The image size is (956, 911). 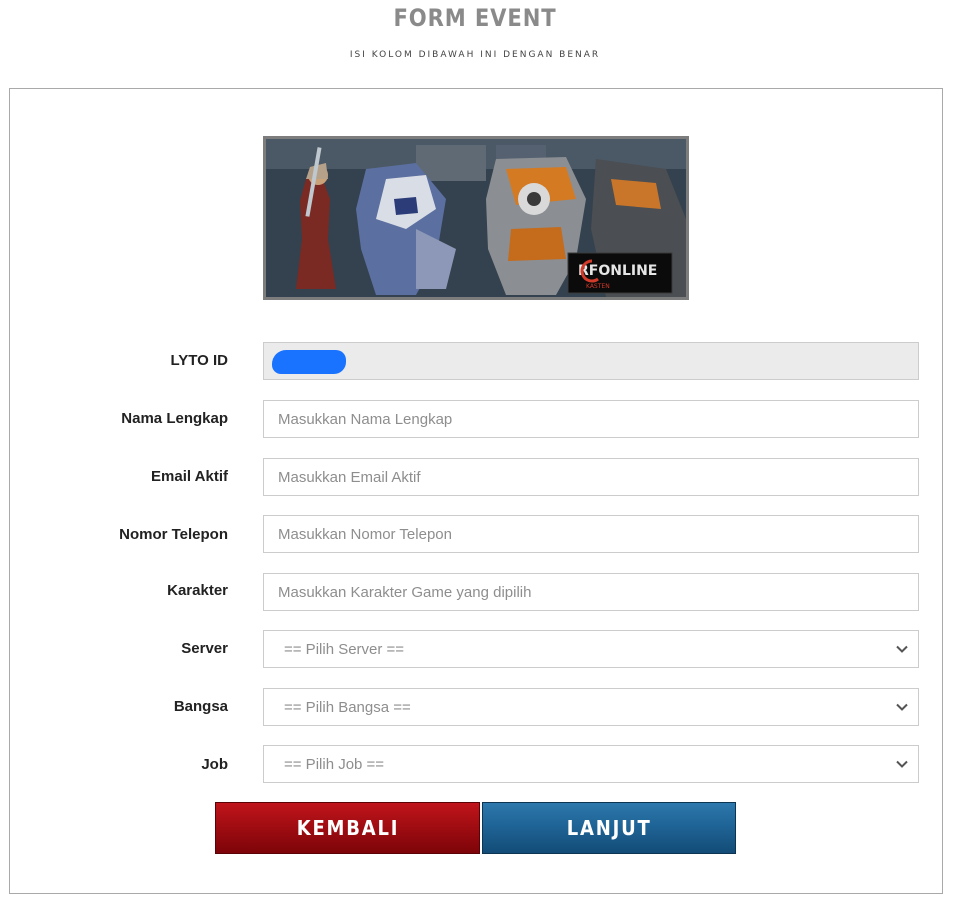 I want to click on email-aktif-label: Email Aktif, so click(x=189, y=476).